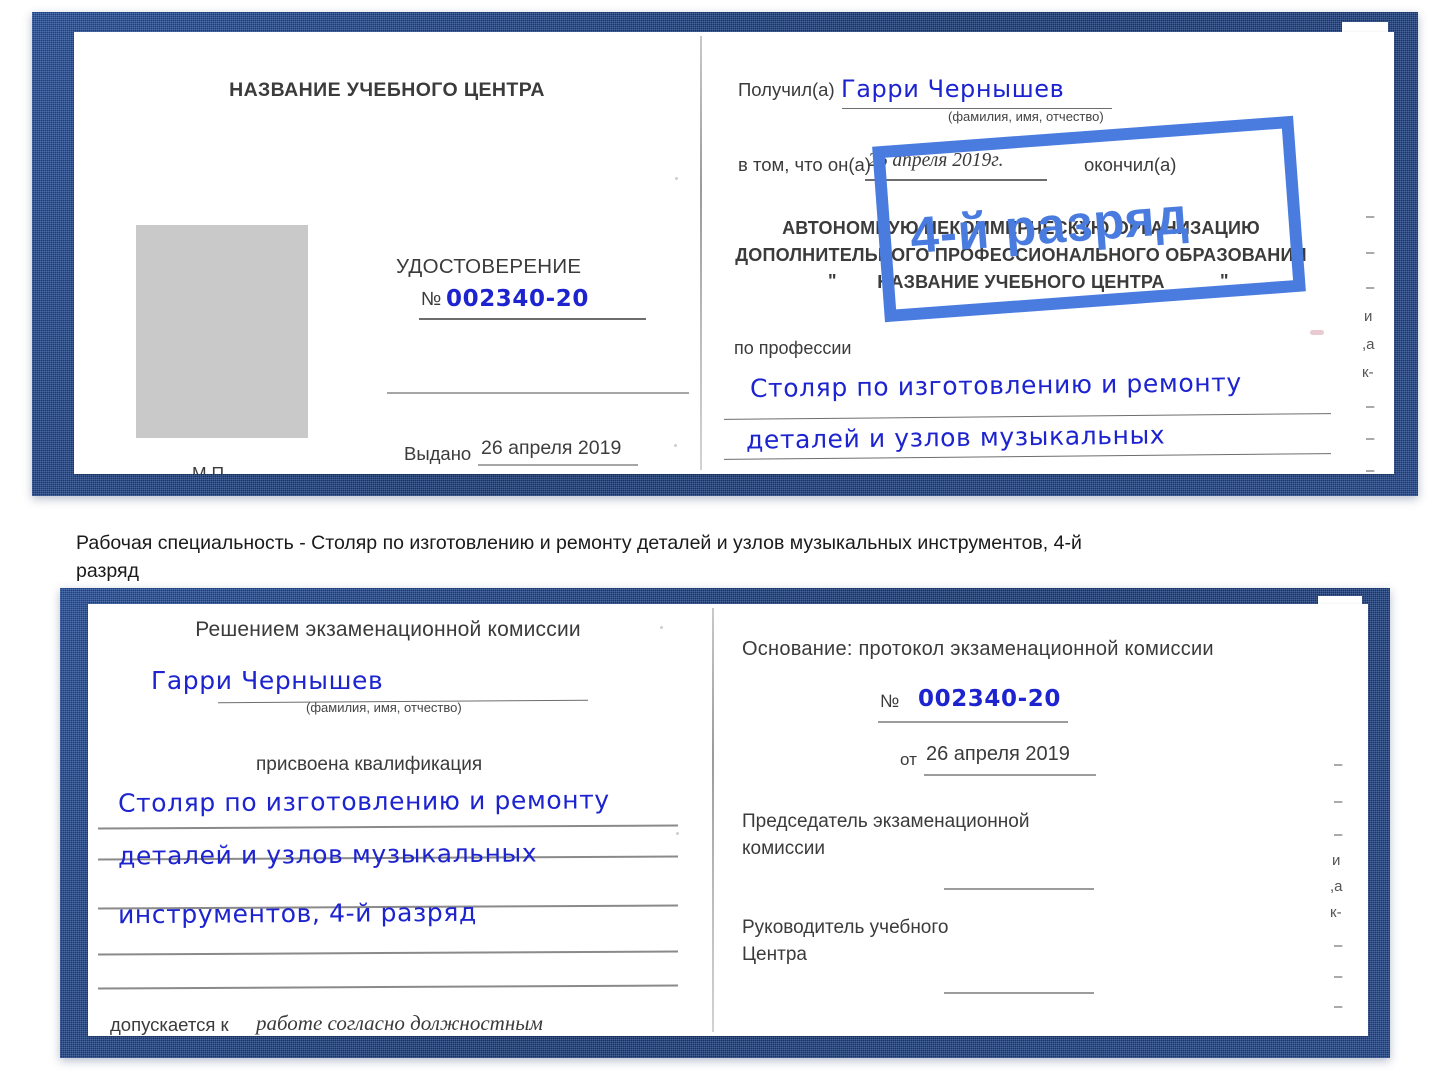 The width and height of the screenshot is (1448, 1085). I want to click on issued-label: Выдано, so click(438, 453).